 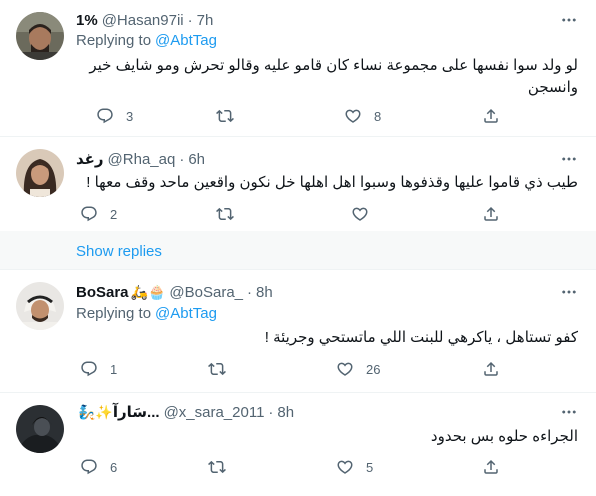 I want to click on like-button: 8, so click(x=362, y=116).